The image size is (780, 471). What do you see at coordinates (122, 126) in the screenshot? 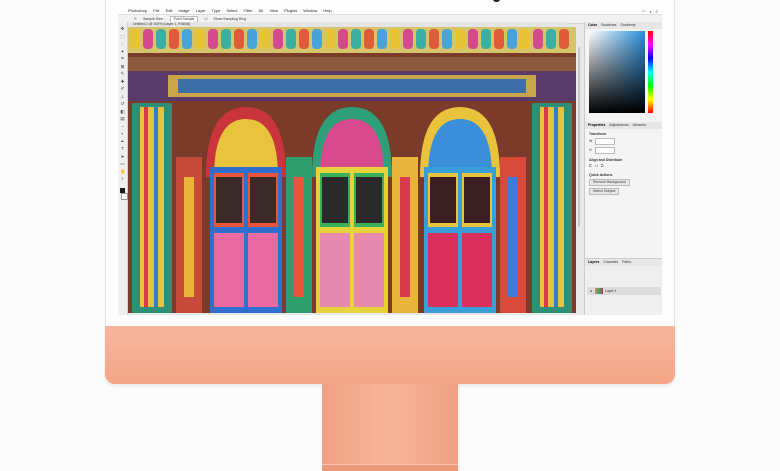
I see `blur-tool-icon: ◔` at bounding box center [122, 126].